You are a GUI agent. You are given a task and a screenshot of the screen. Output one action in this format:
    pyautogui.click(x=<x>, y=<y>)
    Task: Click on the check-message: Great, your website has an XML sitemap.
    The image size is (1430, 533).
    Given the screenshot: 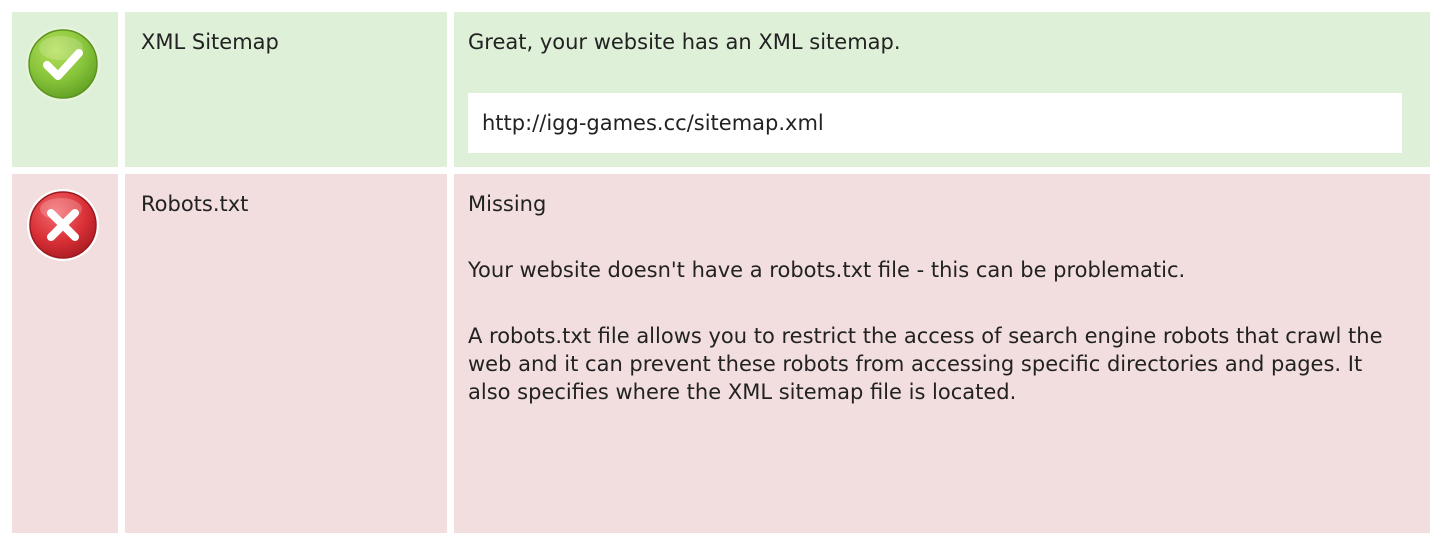 What is the action you would take?
    pyautogui.click(x=684, y=42)
    